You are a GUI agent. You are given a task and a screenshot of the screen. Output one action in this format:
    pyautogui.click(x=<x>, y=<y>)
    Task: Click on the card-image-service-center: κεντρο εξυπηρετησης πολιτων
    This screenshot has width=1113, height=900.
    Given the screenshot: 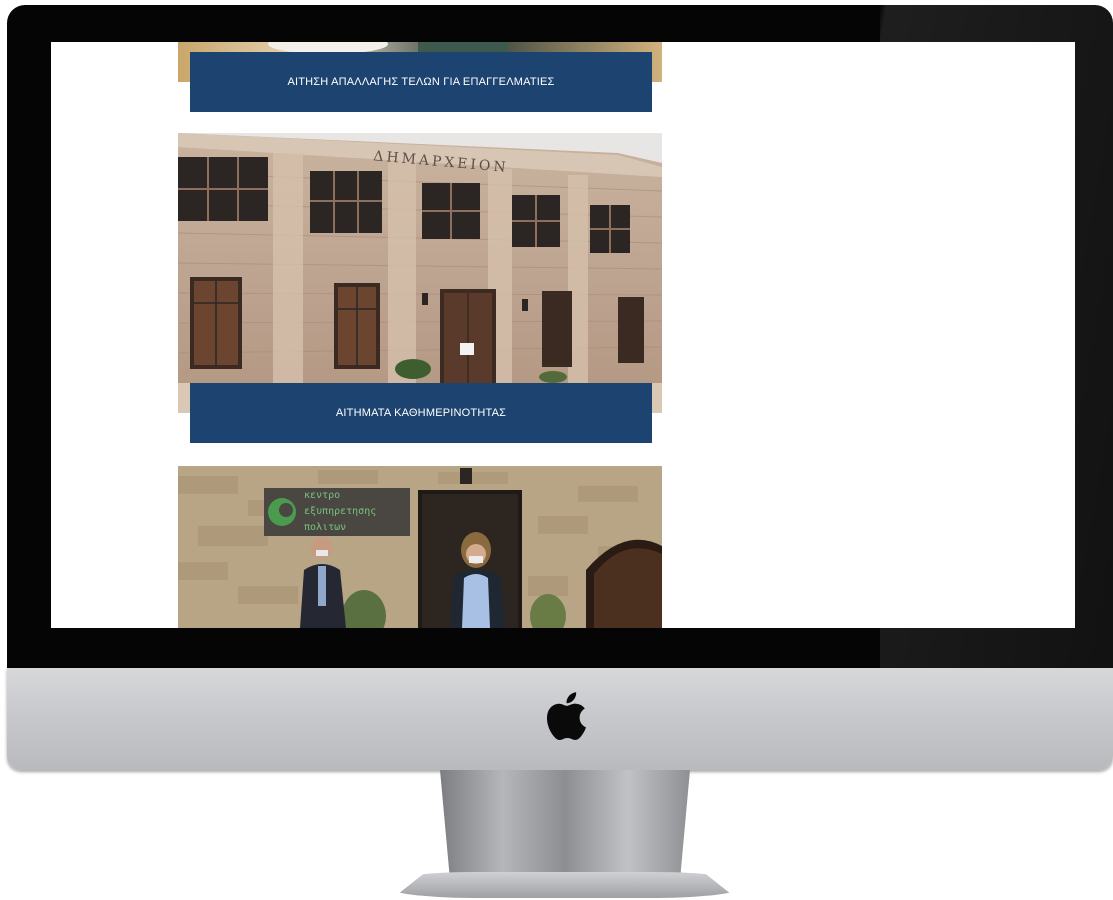 What is the action you would take?
    pyautogui.click(x=420, y=547)
    